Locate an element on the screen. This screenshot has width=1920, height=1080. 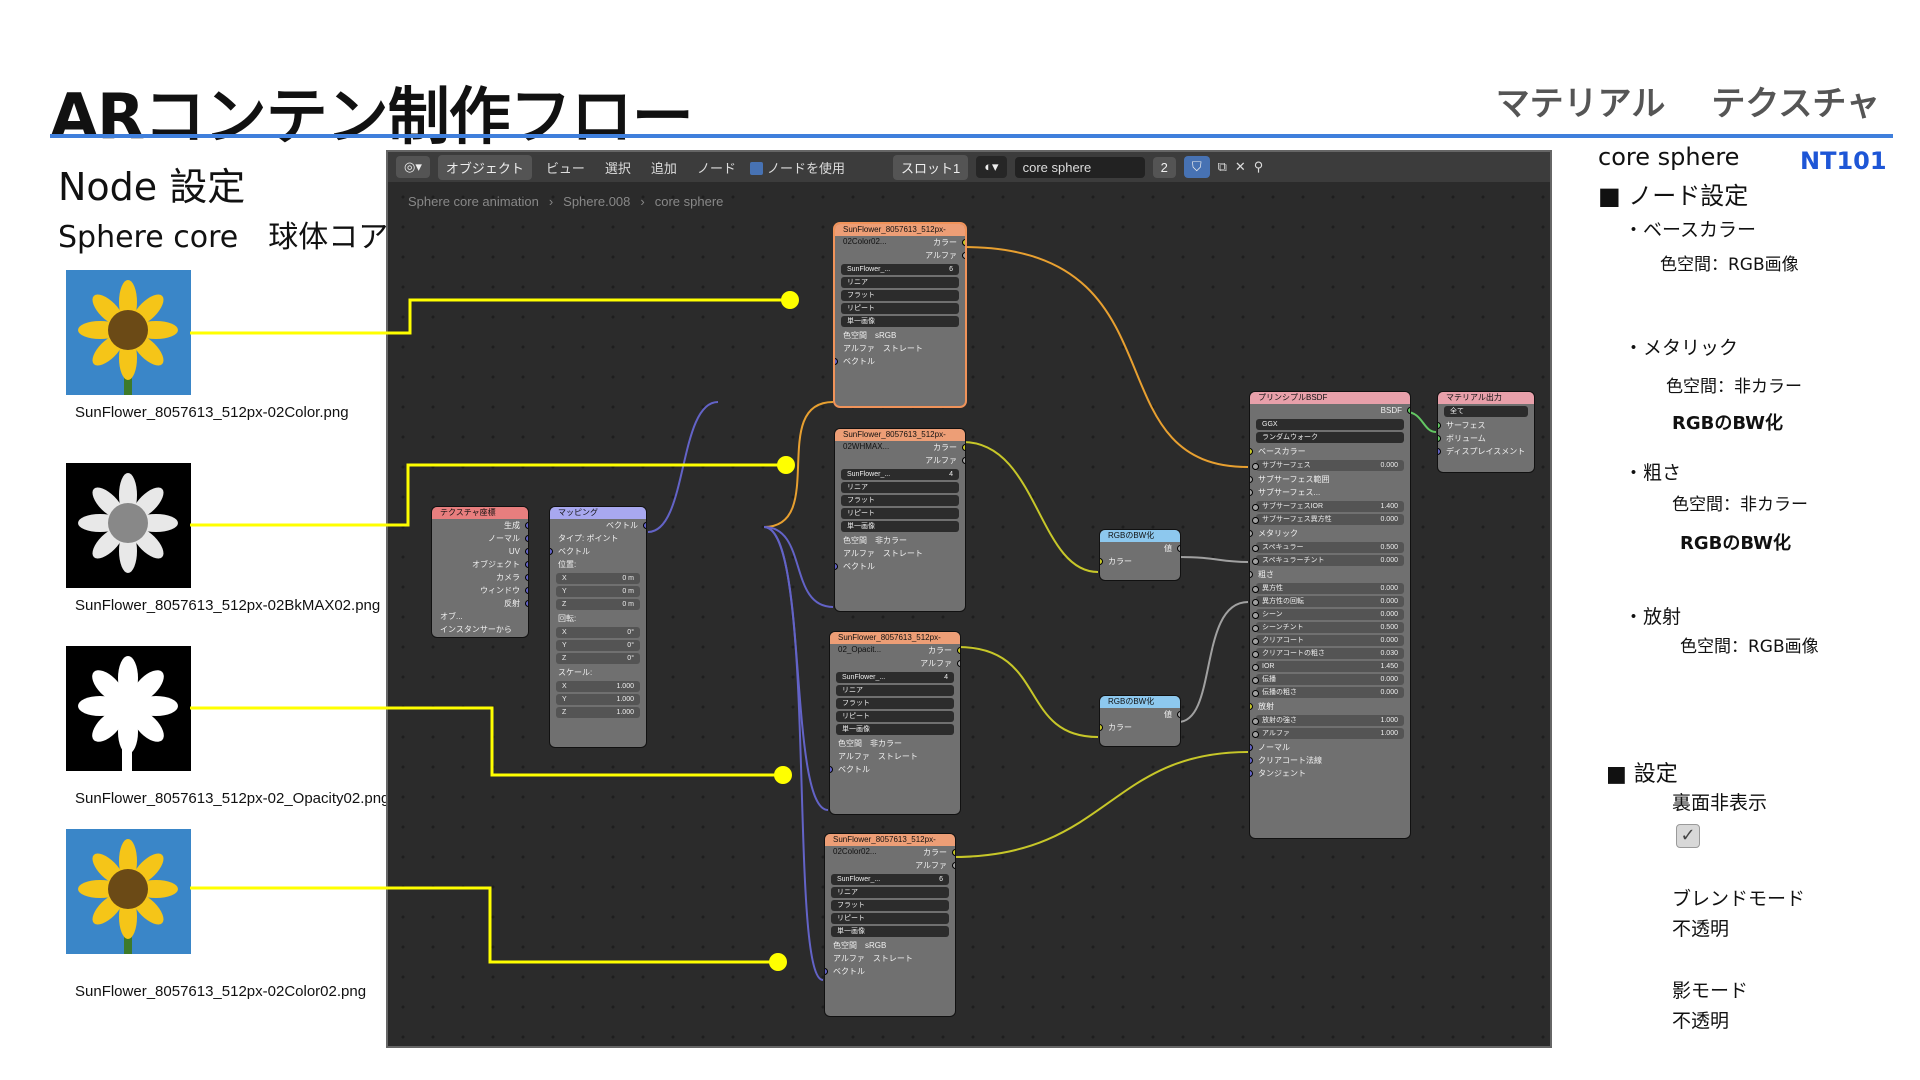
bsdf-input-row: 伝播の粗さ 0.000 is located at coordinates (1328, 692).